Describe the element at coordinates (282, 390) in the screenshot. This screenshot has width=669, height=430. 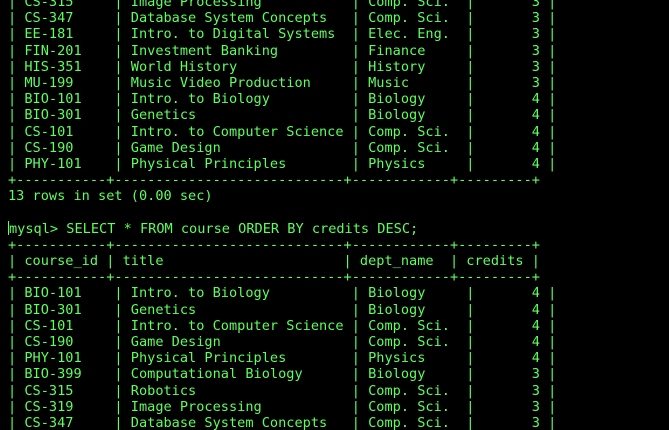
I see `result-row: | CS-315 | Robotics | Comp. Sci. | 3 |` at that location.